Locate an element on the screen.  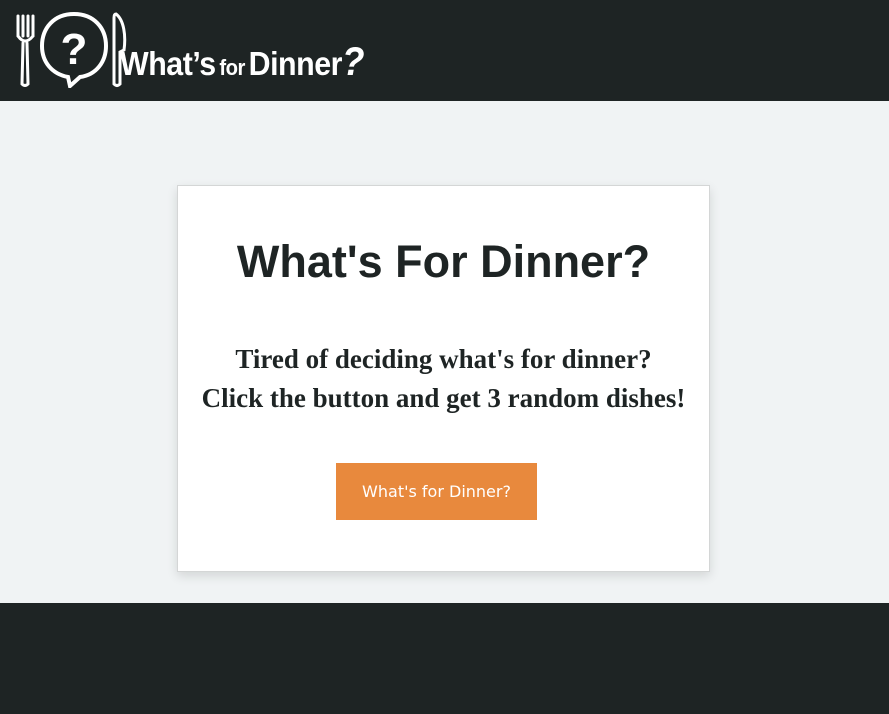
logo-bubble-question-mark: ? is located at coordinates (74, 49).